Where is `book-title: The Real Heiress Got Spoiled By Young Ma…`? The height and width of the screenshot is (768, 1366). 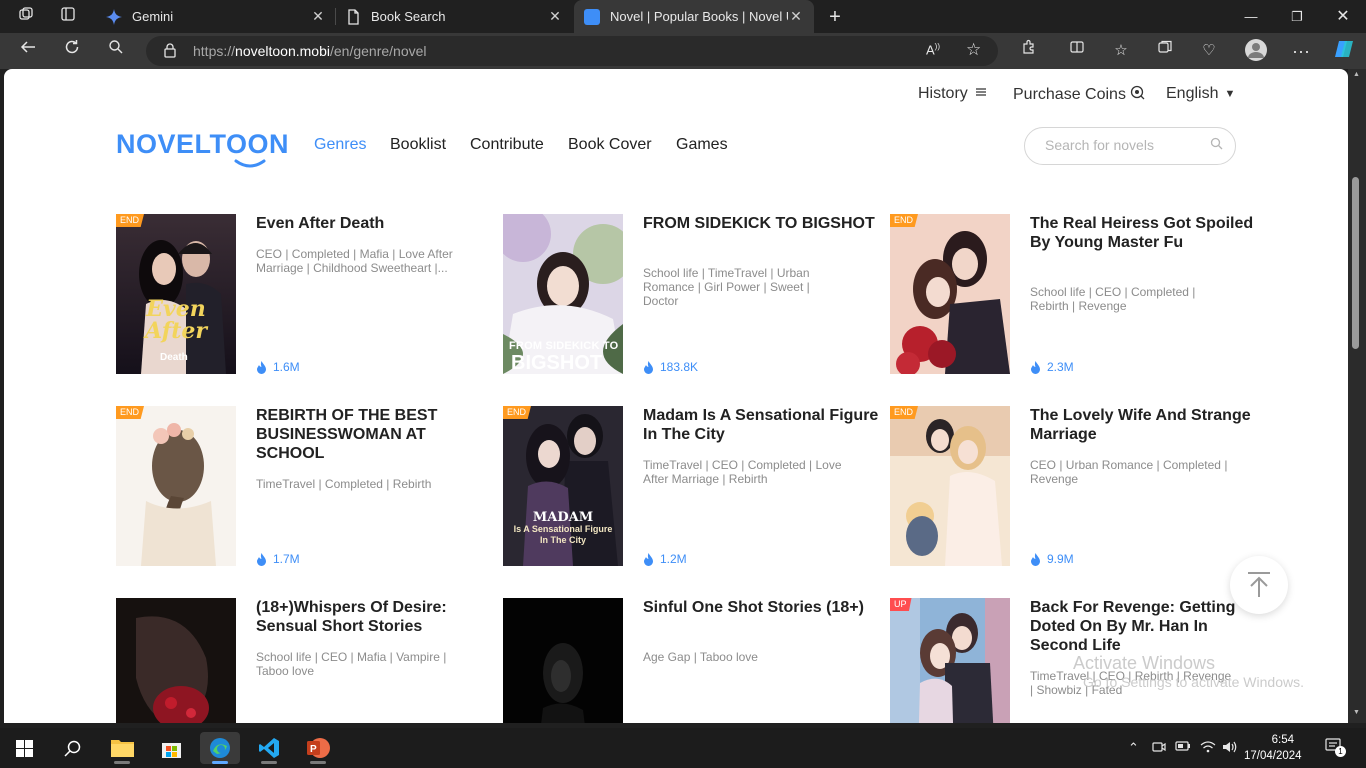 book-title: The Real Heiress Got Spoiled By Young Ma… is located at coordinates (1150, 233).